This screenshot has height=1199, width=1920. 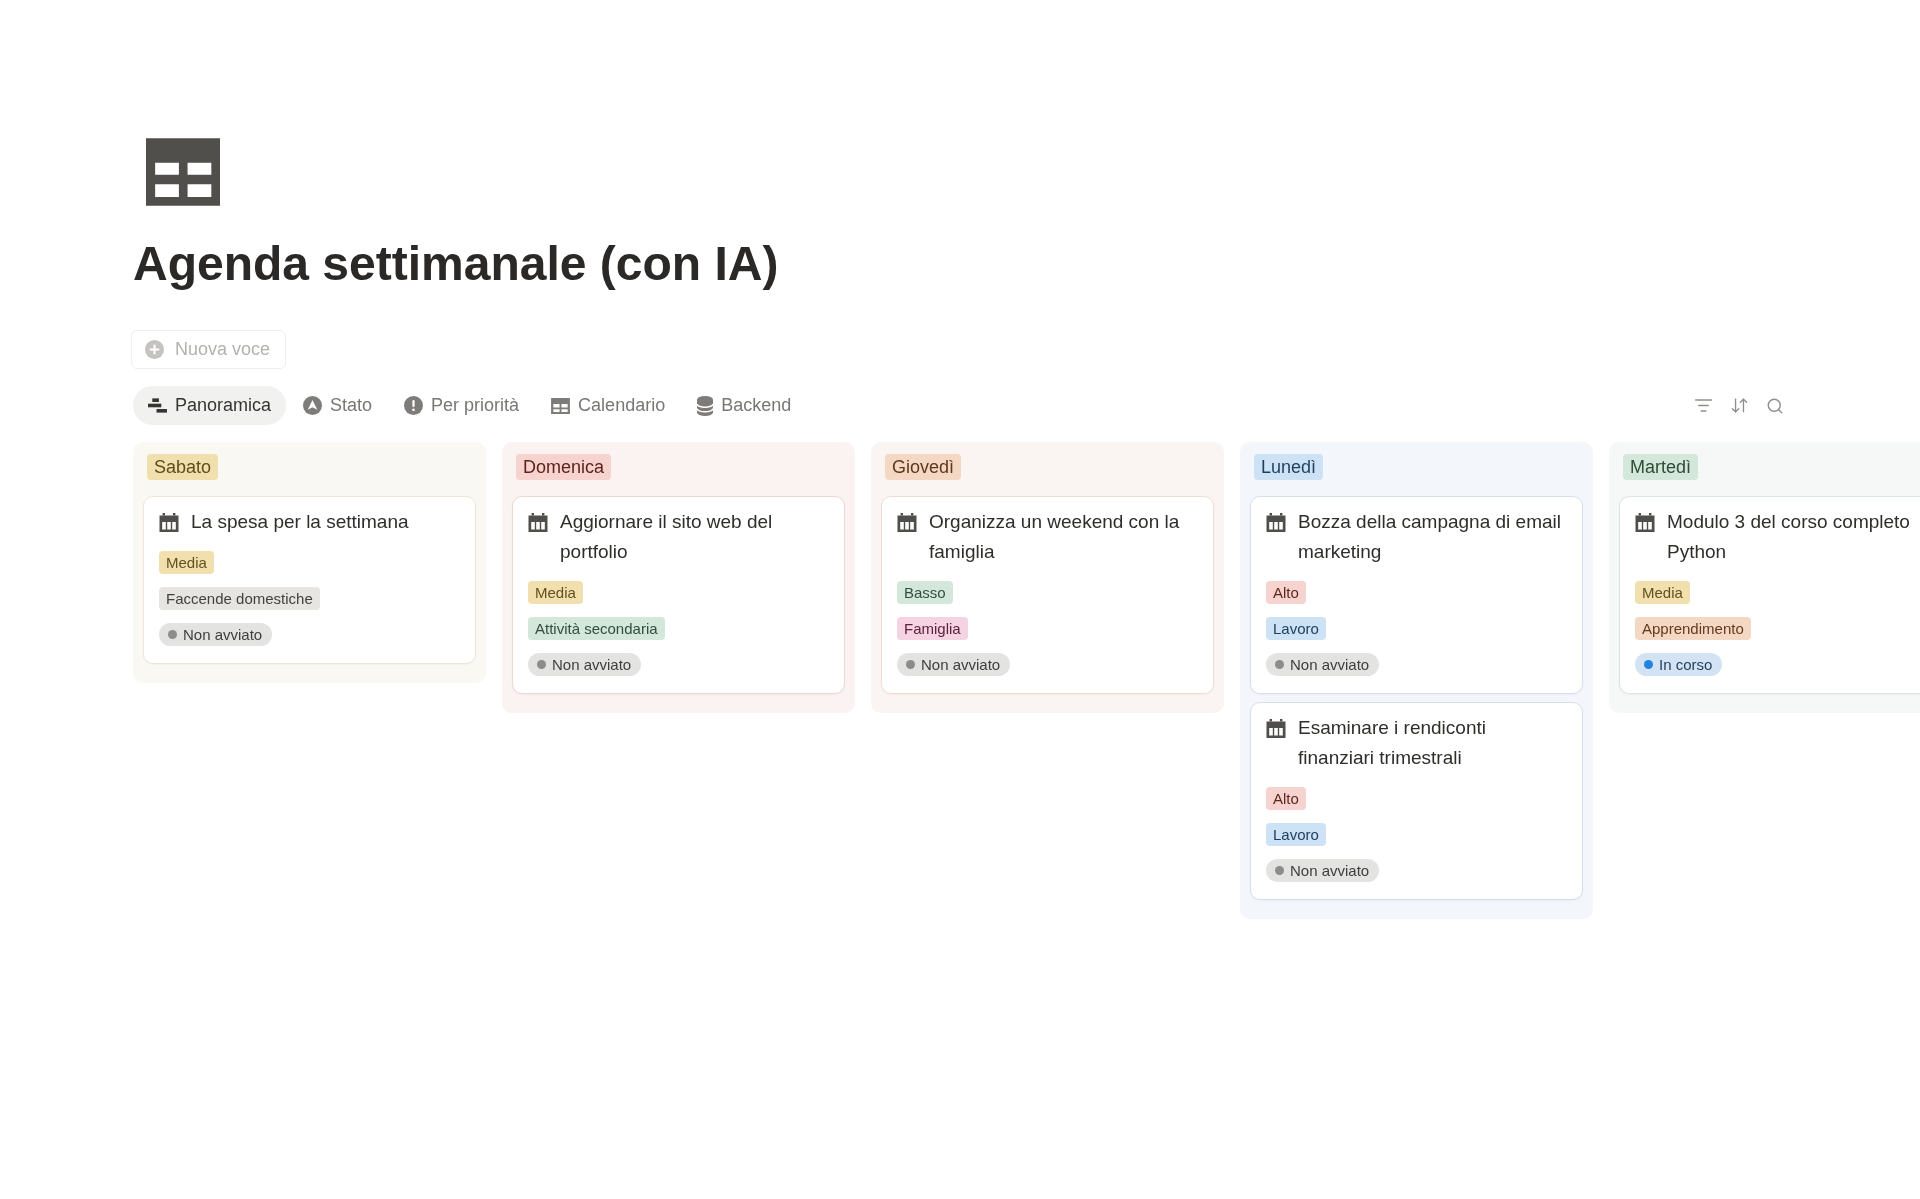 I want to click on day-tag: Martedì, so click(x=1661, y=467).